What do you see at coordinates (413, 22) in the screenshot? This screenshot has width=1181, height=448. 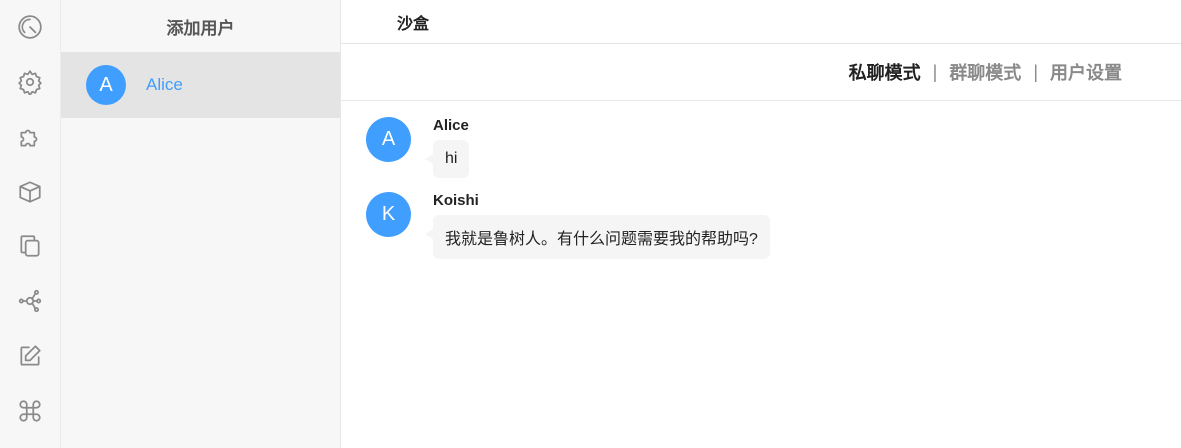 I see `tab-sandbox: 沙盒` at bounding box center [413, 22].